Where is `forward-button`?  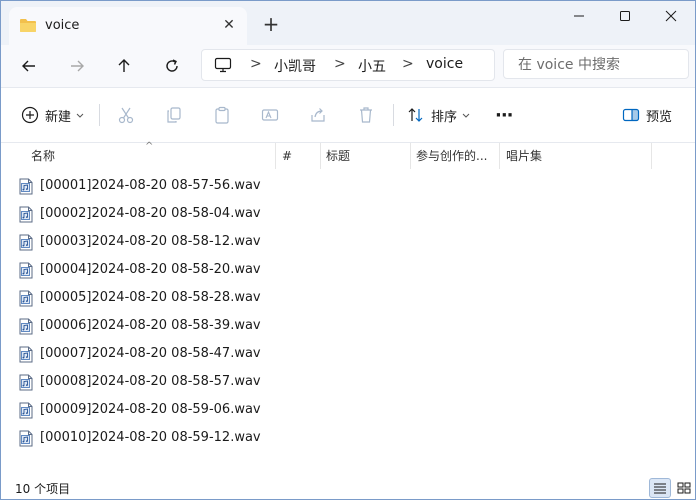
forward-button is located at coordinates (77, 66).